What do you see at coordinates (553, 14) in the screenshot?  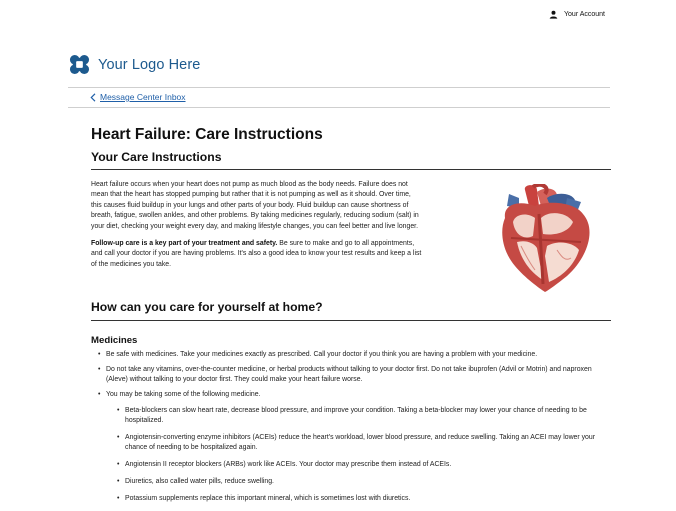 I see `person-icon` at bounding box center [553, 14].